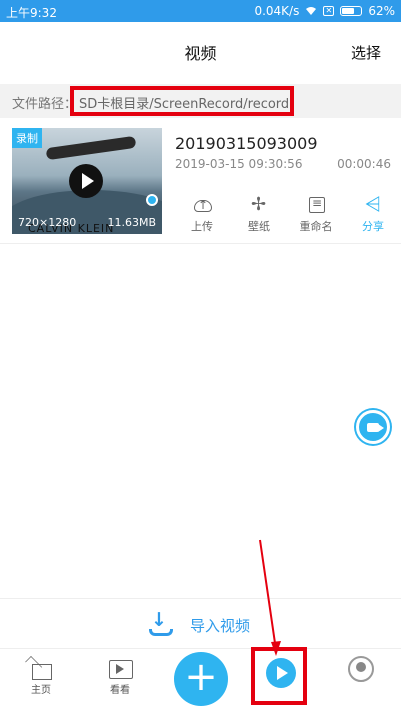 The image size is (401, 708). Describe the element at coordinates (246, 143) in the screenshot. I see `video-name: 20190315093009` at that location.